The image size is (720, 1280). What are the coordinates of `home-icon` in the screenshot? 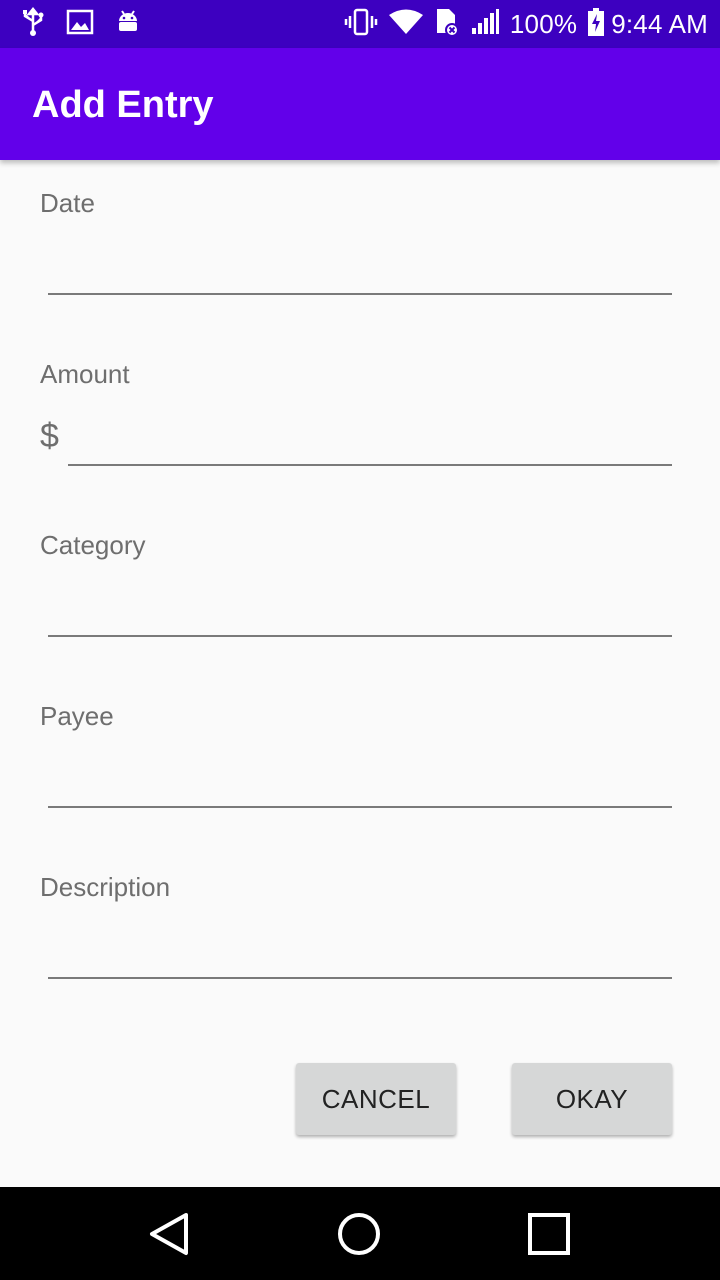 It's located at (359, 1234).